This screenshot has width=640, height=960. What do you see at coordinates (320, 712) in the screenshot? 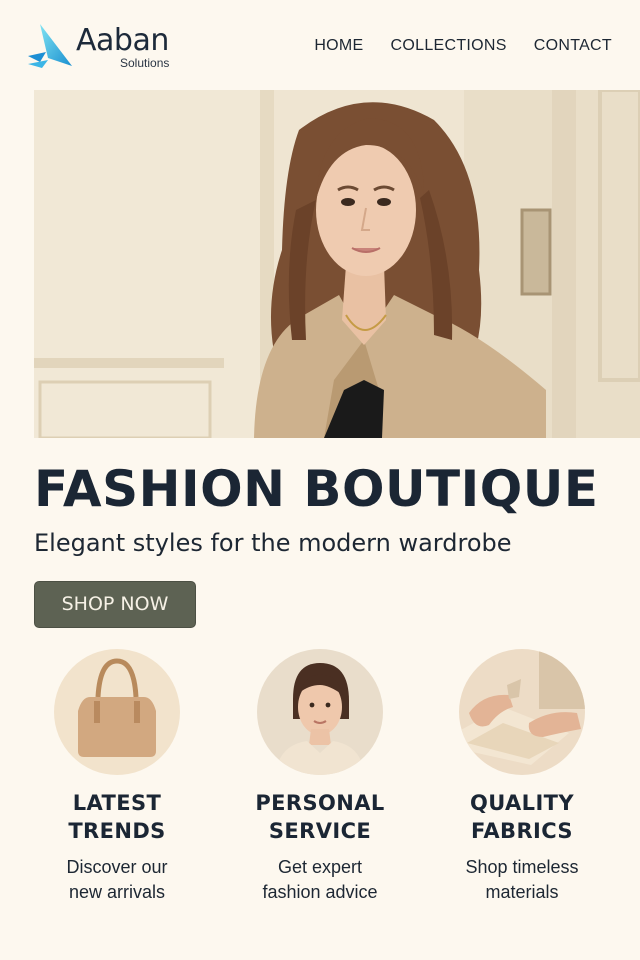
I see `stylist-portrait-image` at bounding box center [320, 712].